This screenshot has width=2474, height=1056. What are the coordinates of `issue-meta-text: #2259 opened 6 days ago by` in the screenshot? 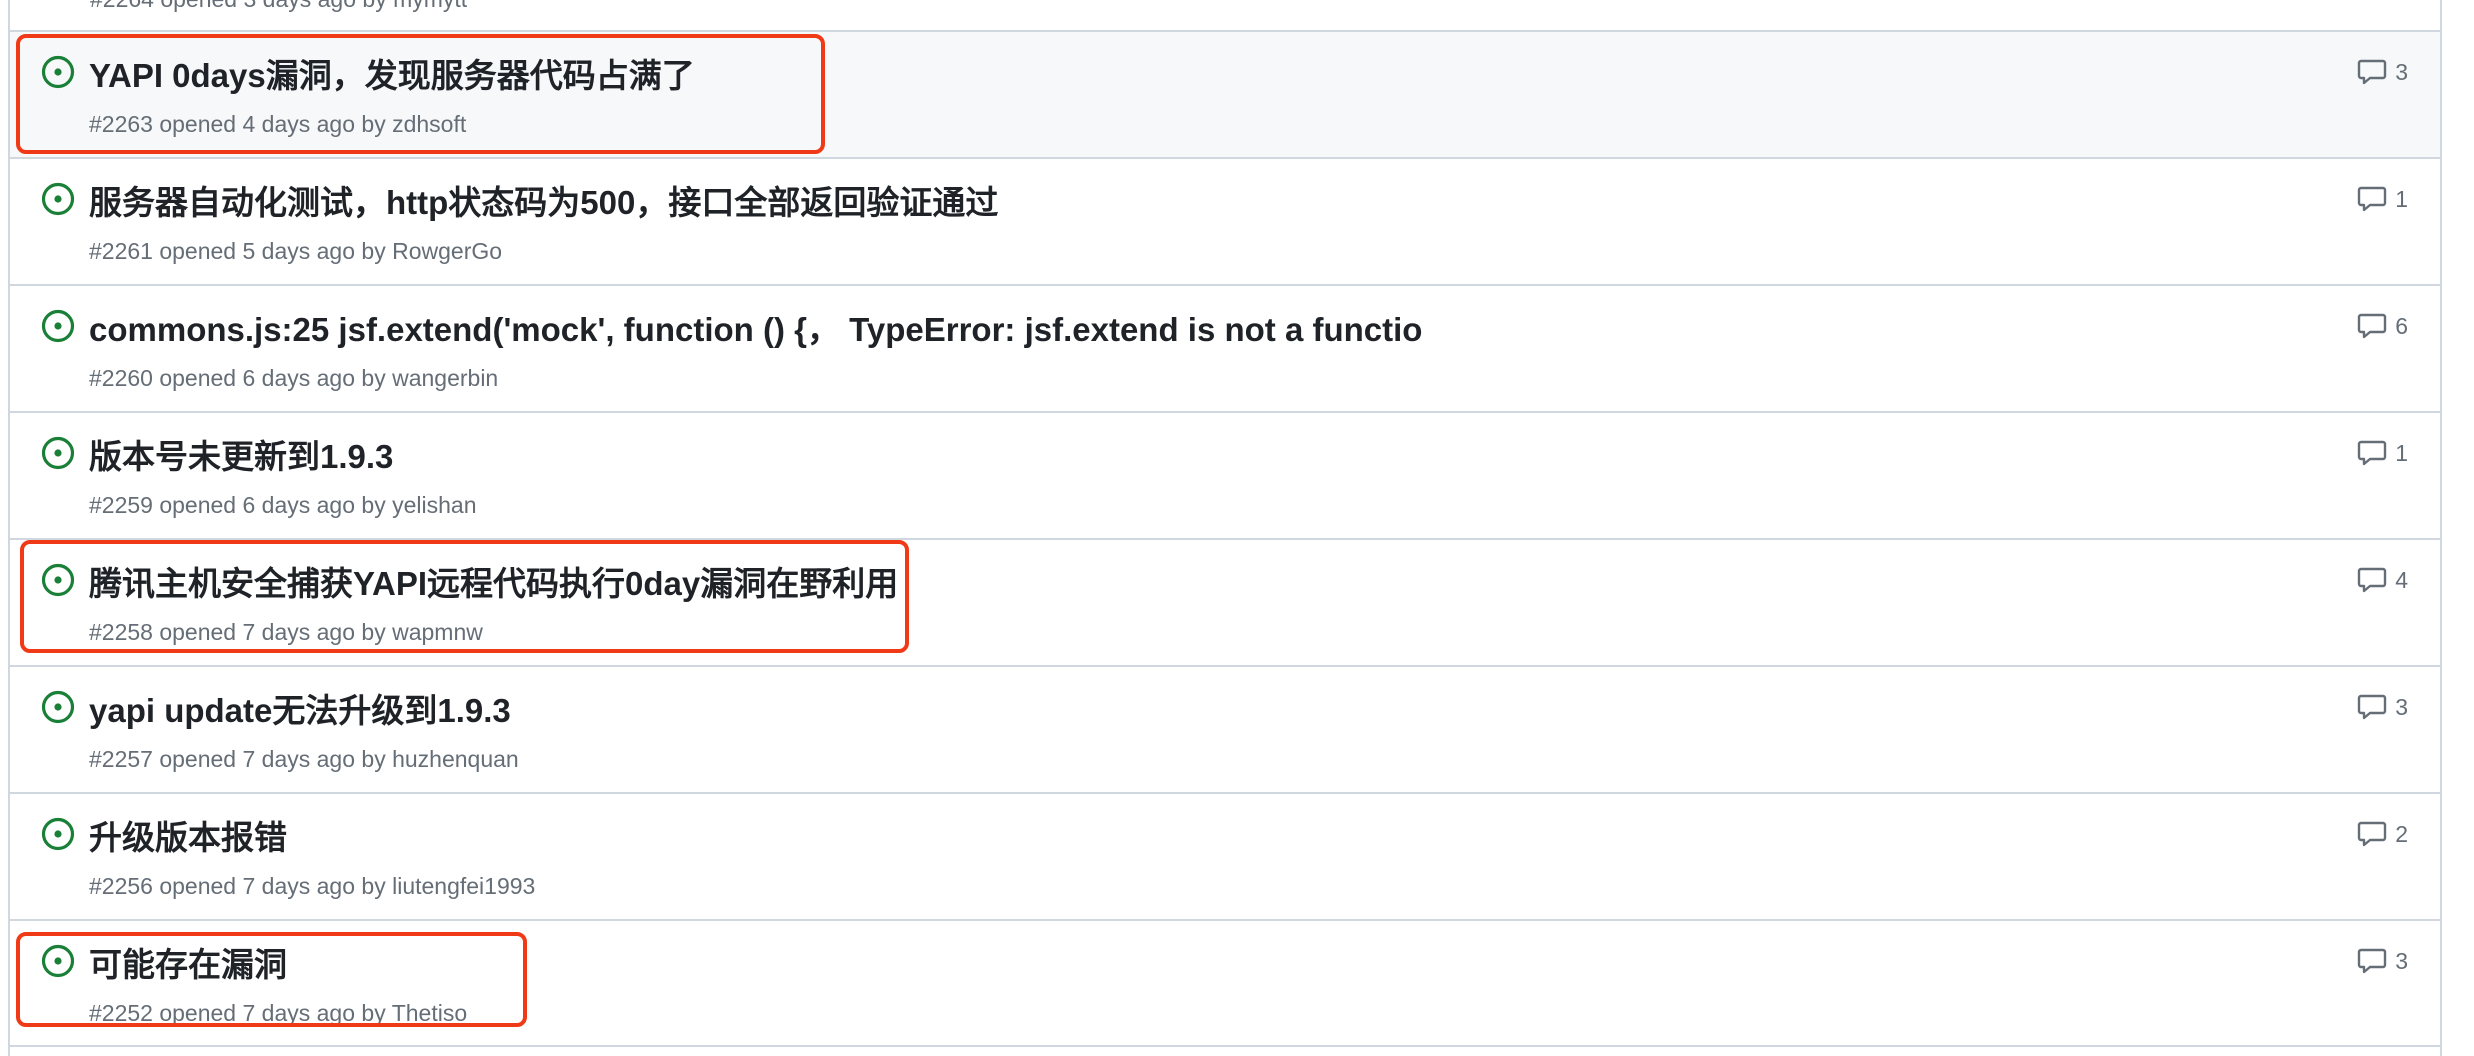 It's located at (237, 505).